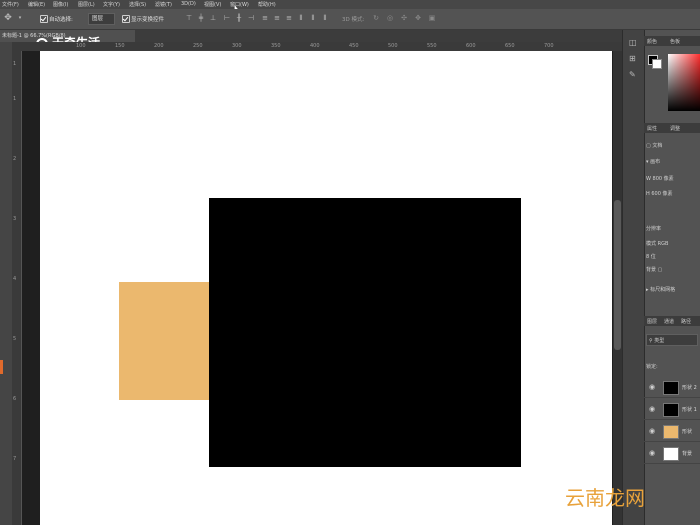 The height and width of the screenshot is (525, 700). I want to click on layer-name: 形状 2, so click(689, 388).